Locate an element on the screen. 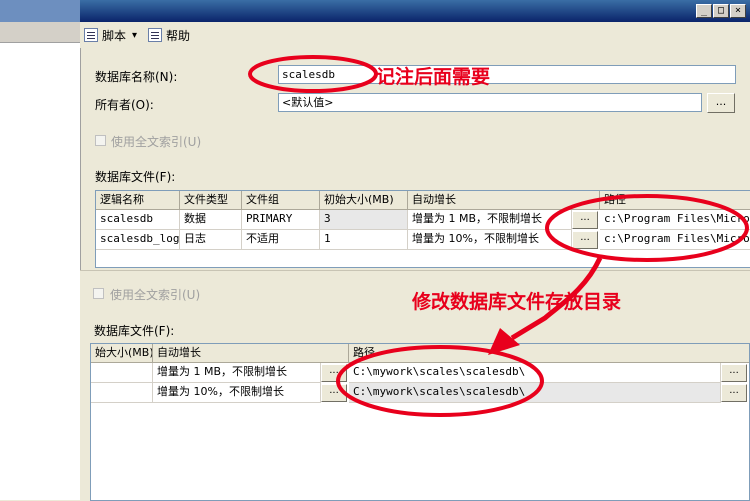  cell-initial-size: 3 is located at coordinates (364, 220).